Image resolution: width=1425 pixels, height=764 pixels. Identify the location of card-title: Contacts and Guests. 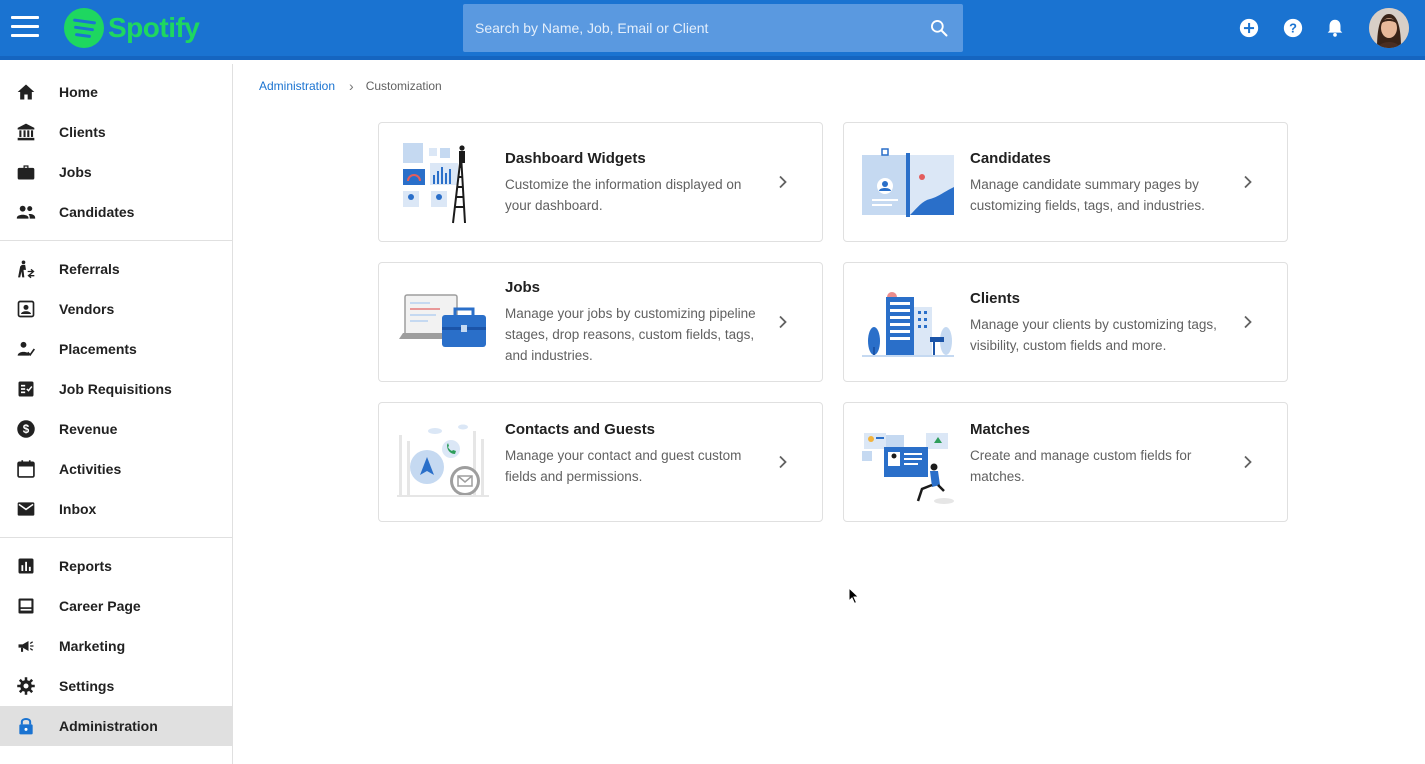
(580, 429).